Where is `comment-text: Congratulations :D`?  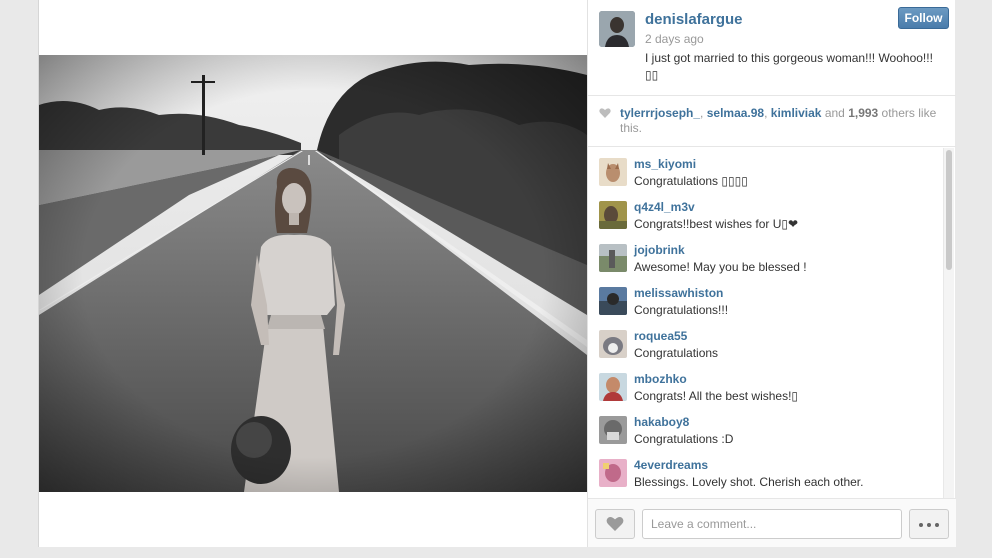 comment-text: Congratulations :D is located at coordinates (684, 439).